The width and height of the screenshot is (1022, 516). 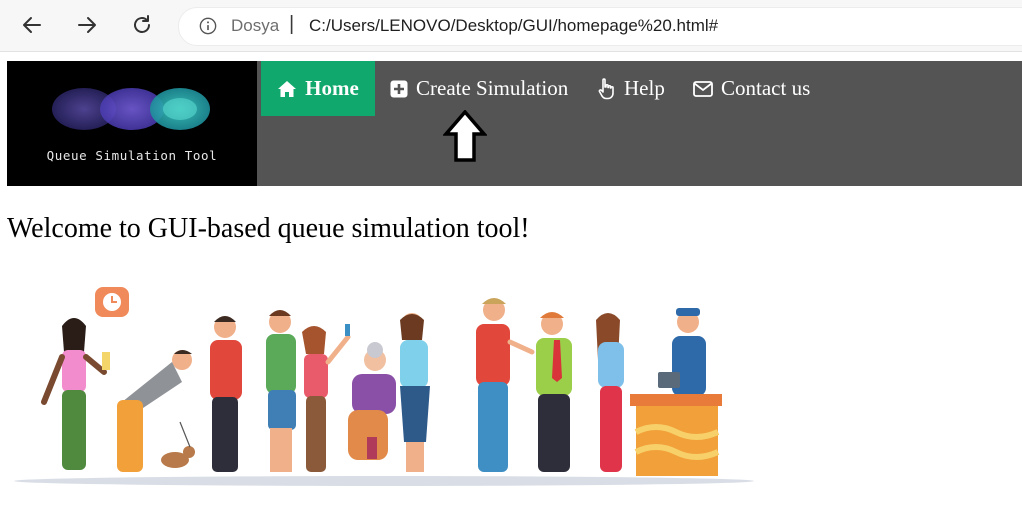 I want to click on reload-icon, so click(x=142, y=24).